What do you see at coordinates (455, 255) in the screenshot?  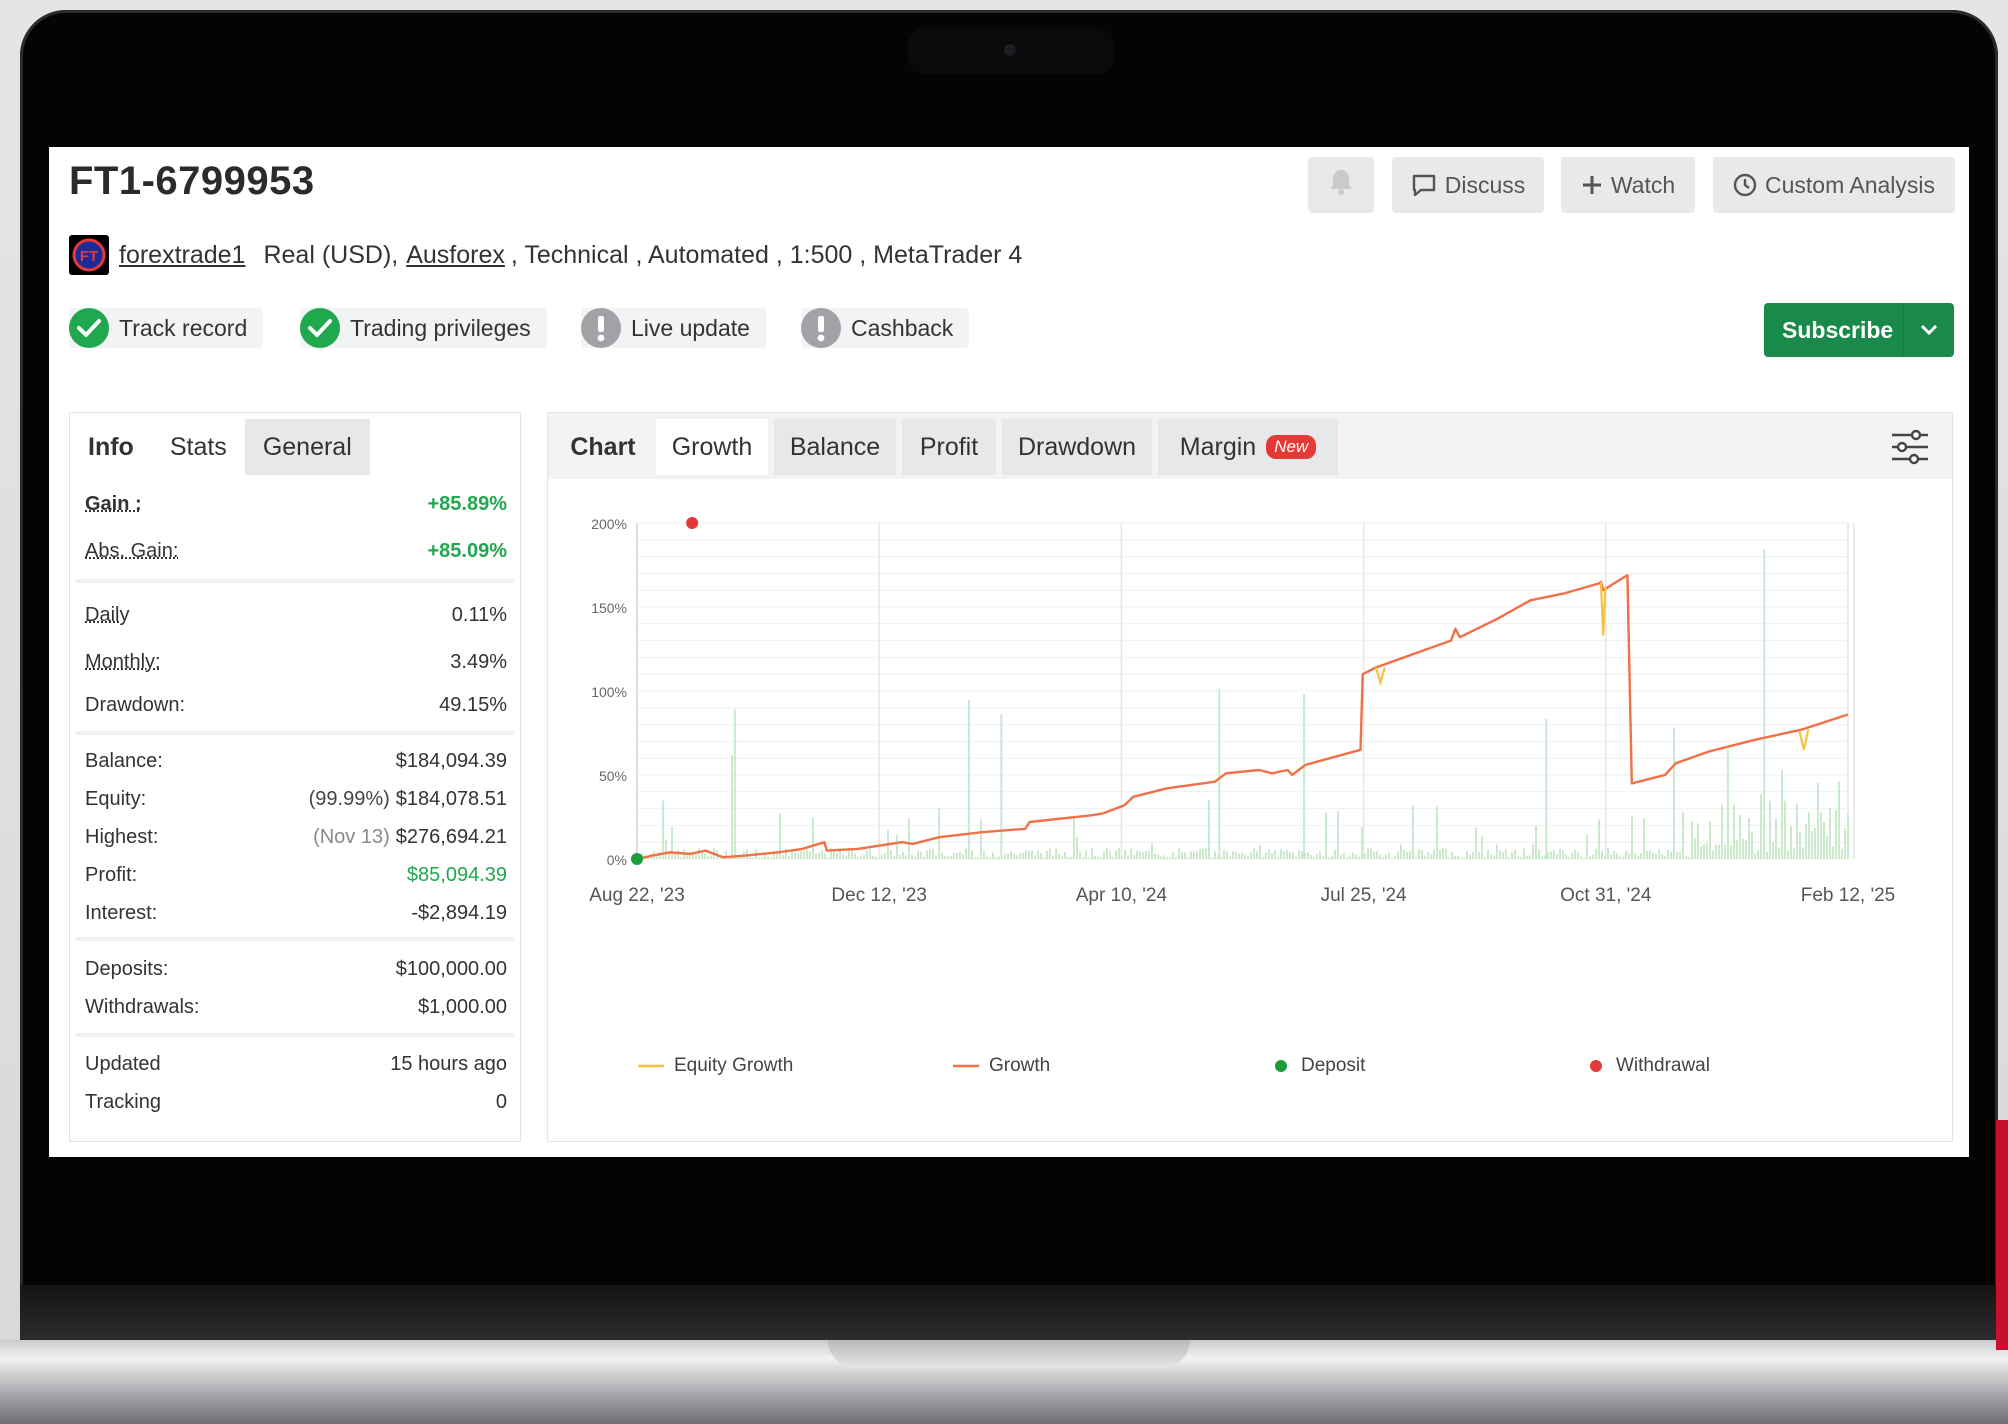 I see `broker-link: Ausforex` at bounding box center [455, 255].